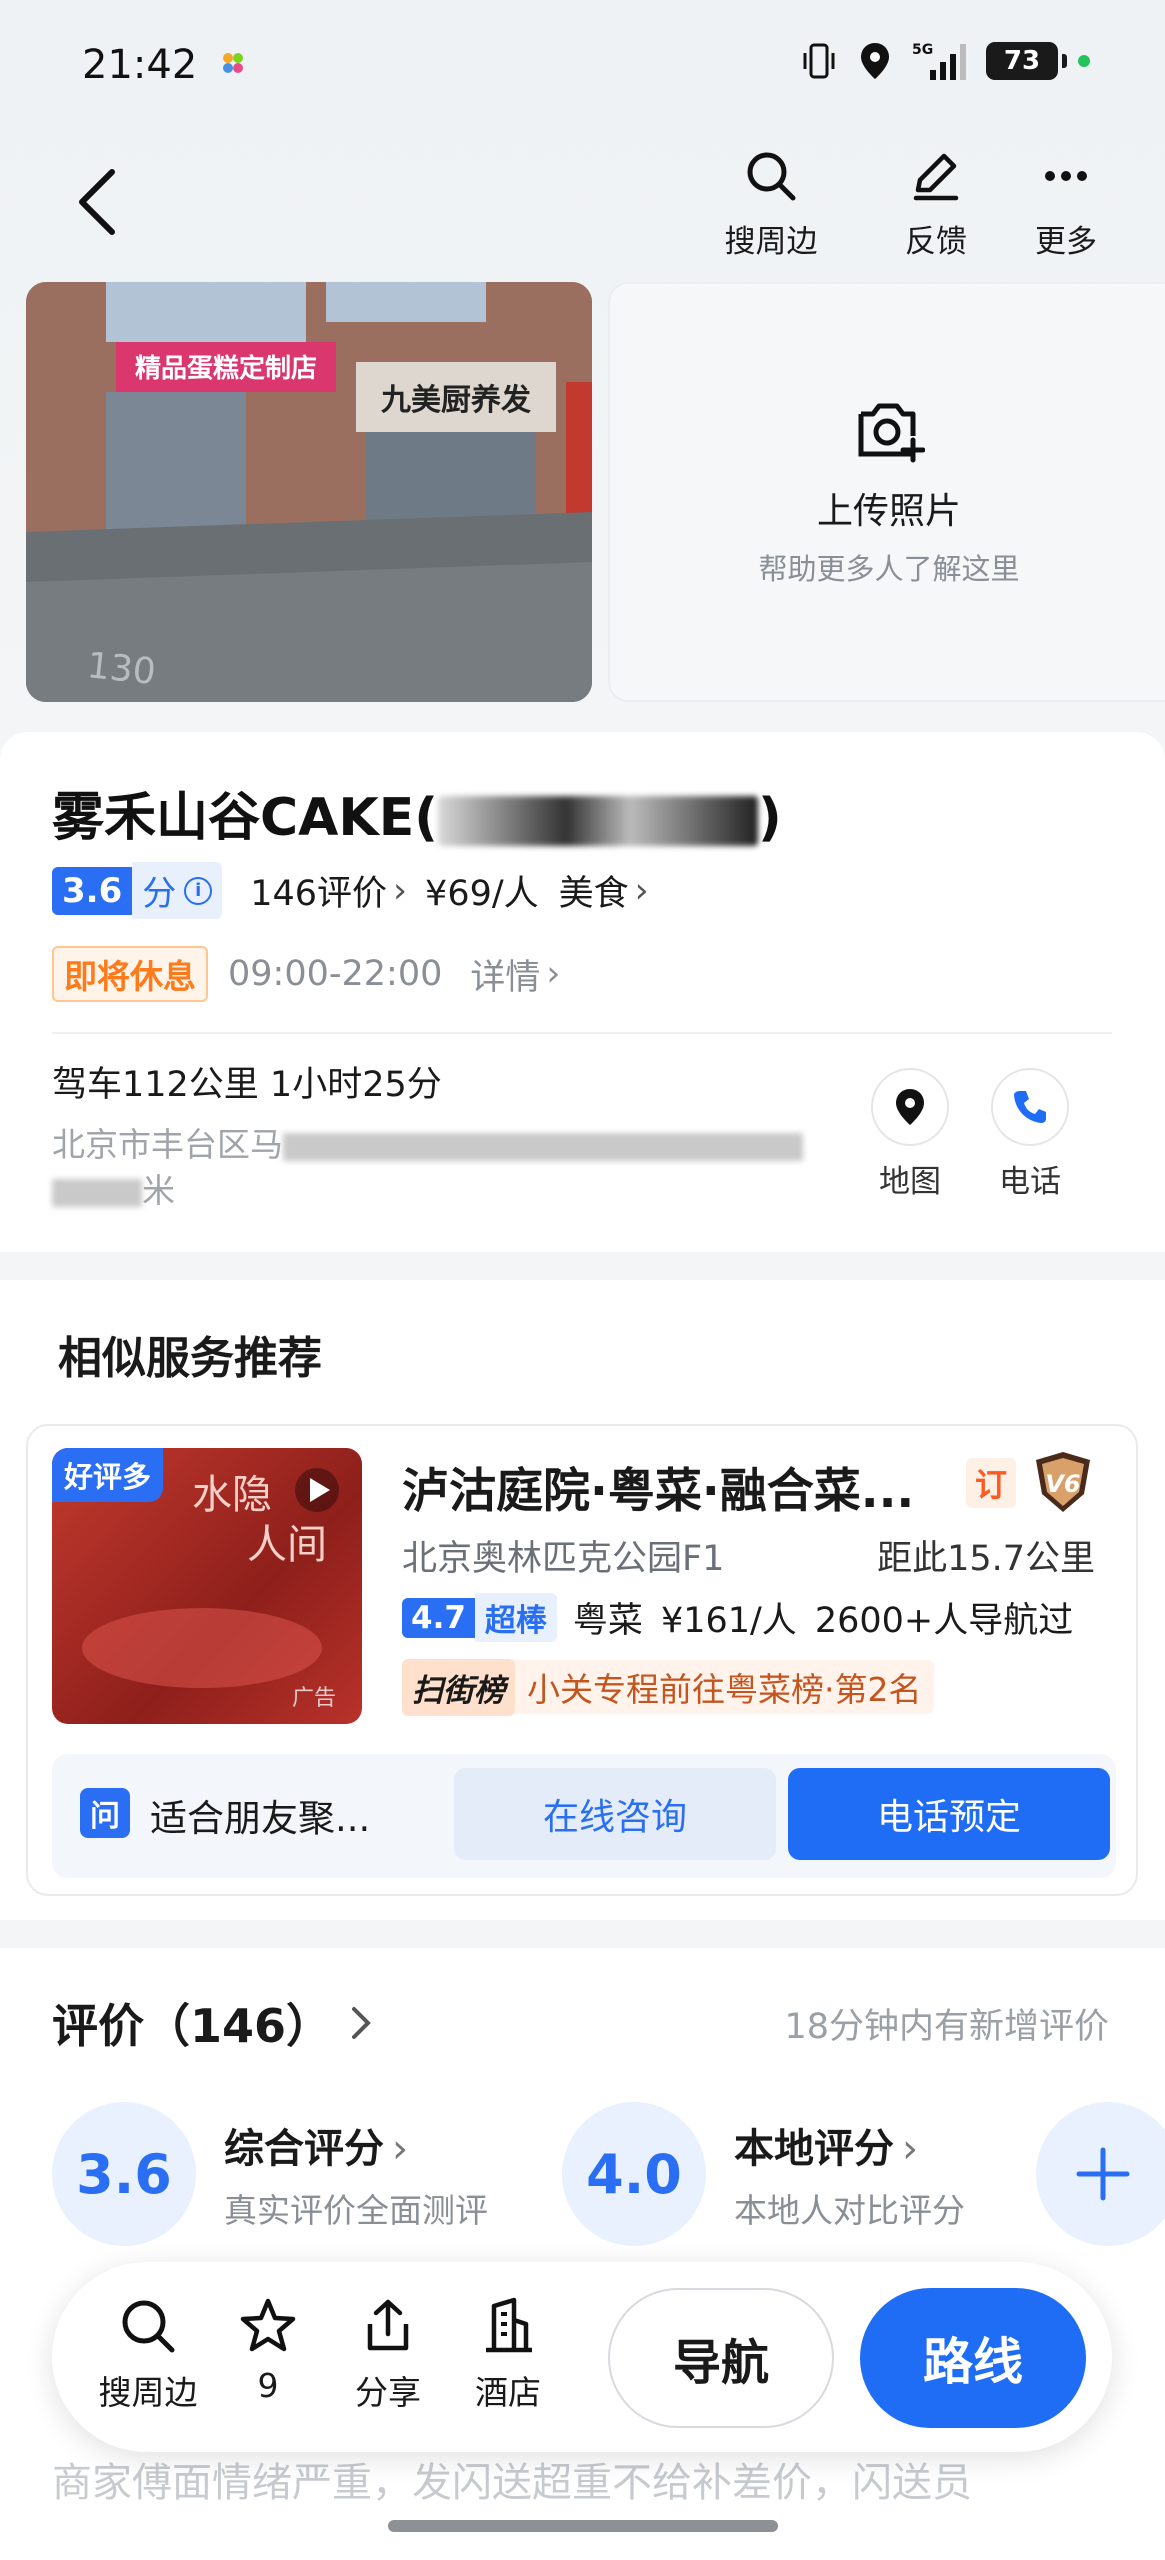 This screenshot has width=1165, height=2560. I want to click on similar-cuisine: 粤菜, so click(607, 1621).